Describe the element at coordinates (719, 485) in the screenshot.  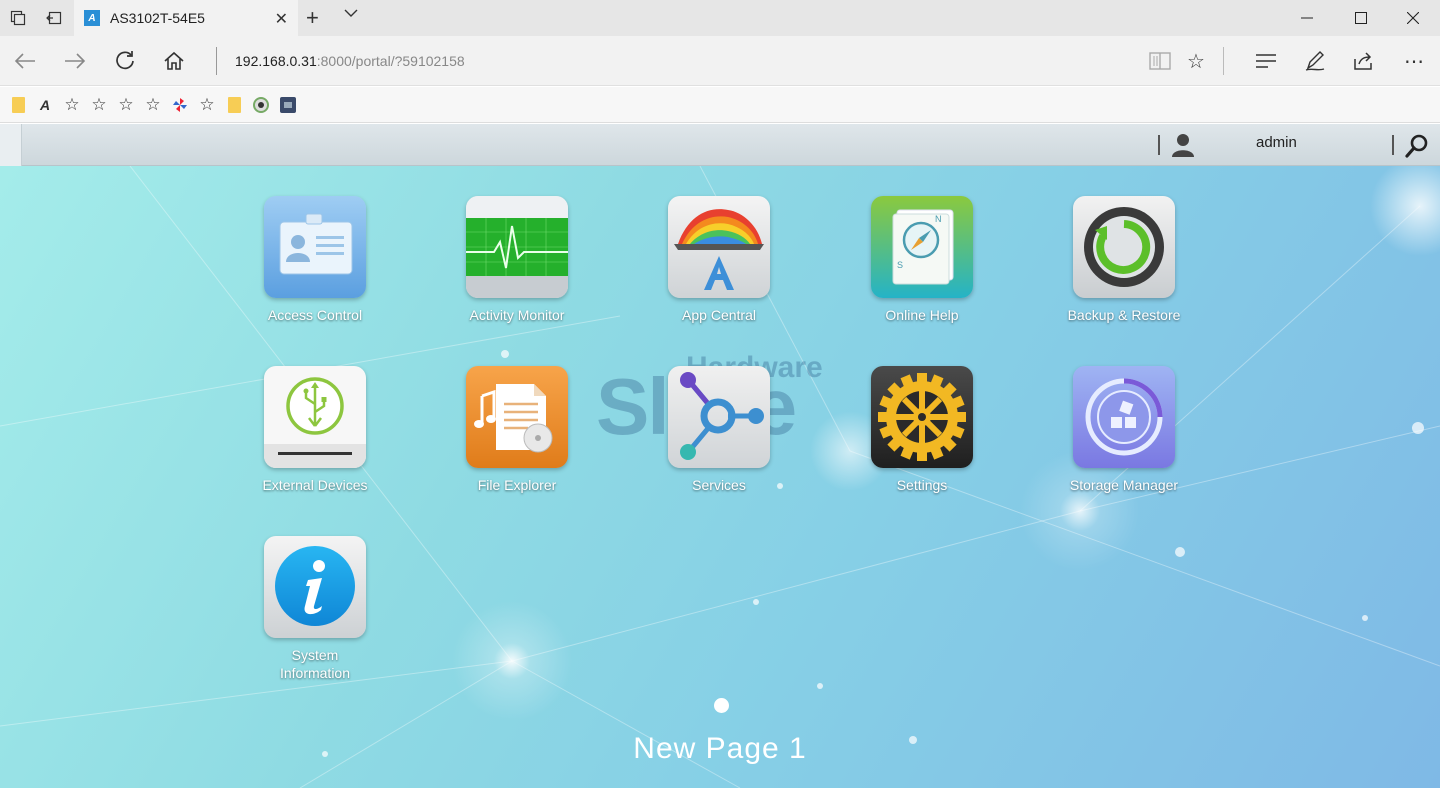
I see `app-label: Services` at that location.